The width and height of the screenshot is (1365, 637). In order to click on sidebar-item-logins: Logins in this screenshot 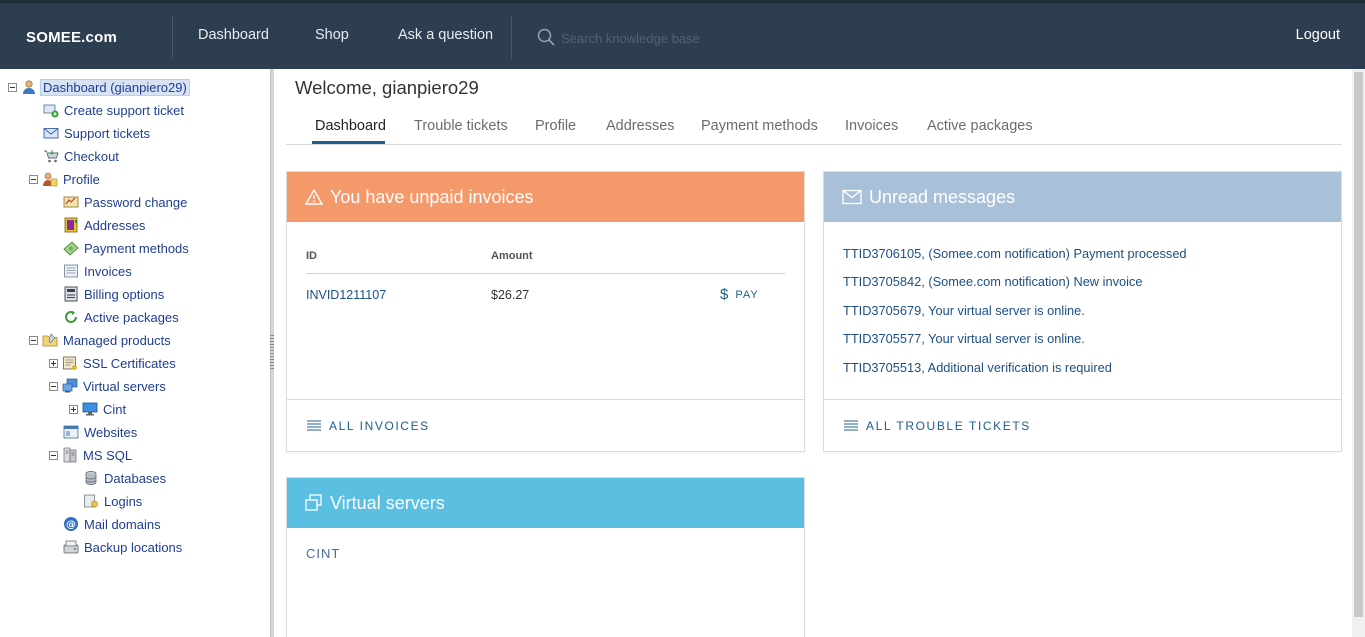, I will do `click(123, 501)`.